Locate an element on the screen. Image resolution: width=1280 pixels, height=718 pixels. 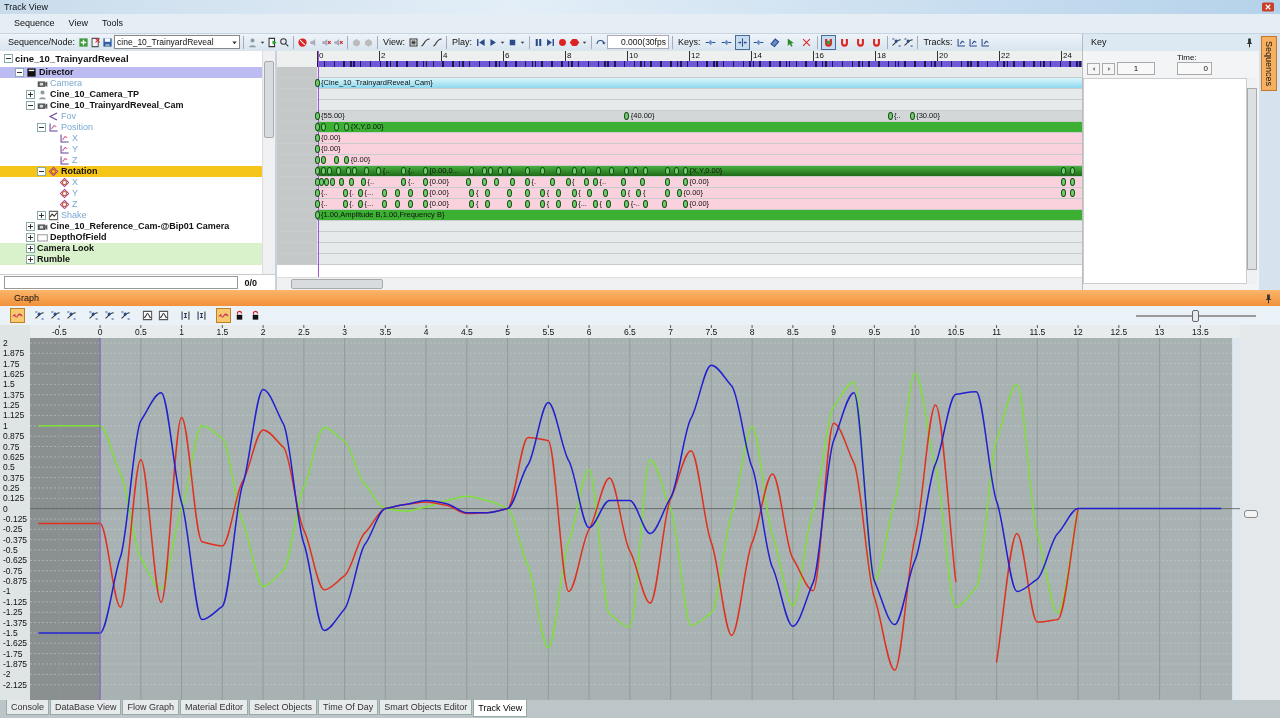
menu-item: Tools is located at coordinates (112, 23).